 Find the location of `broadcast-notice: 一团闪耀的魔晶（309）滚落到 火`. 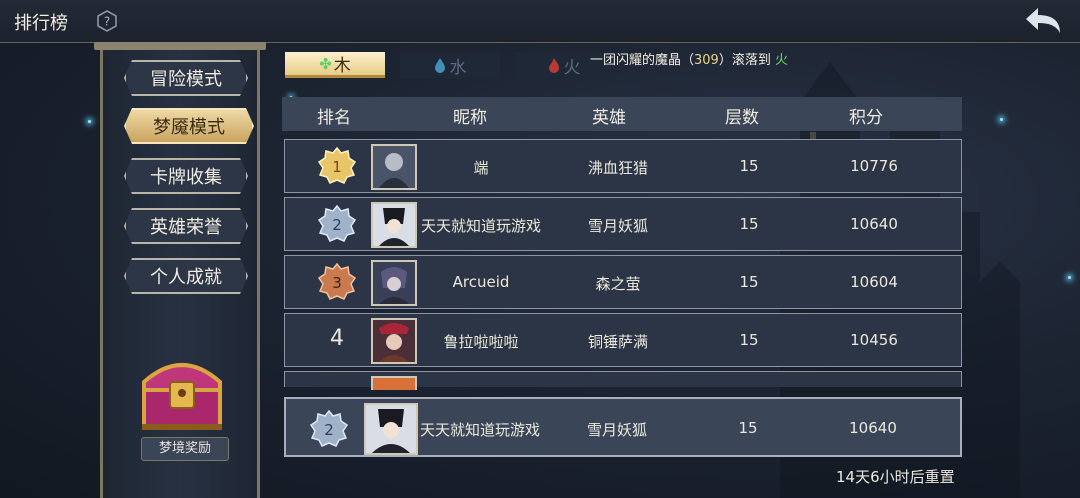

broadcast-notice: 一团闪耀的魔晶（309）滚落到 火 is located at coordinates (689, 58).